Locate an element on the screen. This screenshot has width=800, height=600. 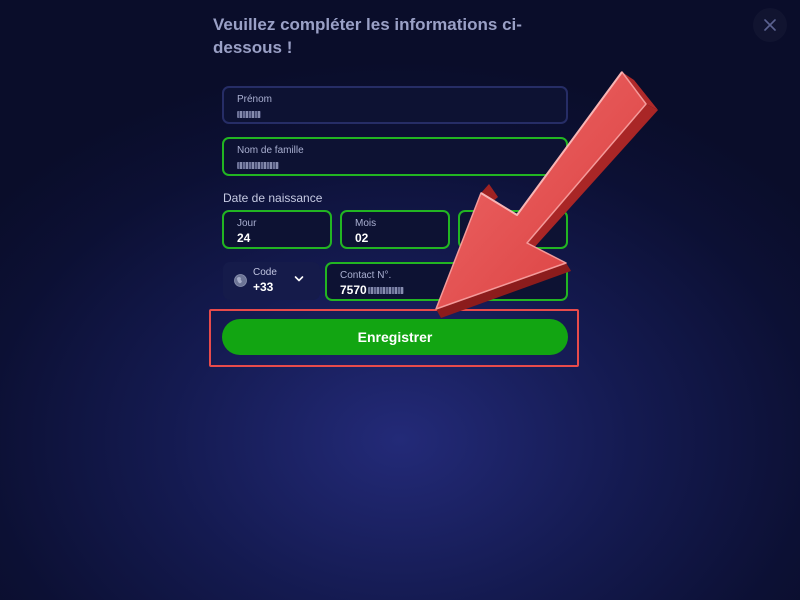
globe-icon is located at coordinates (240, 280).